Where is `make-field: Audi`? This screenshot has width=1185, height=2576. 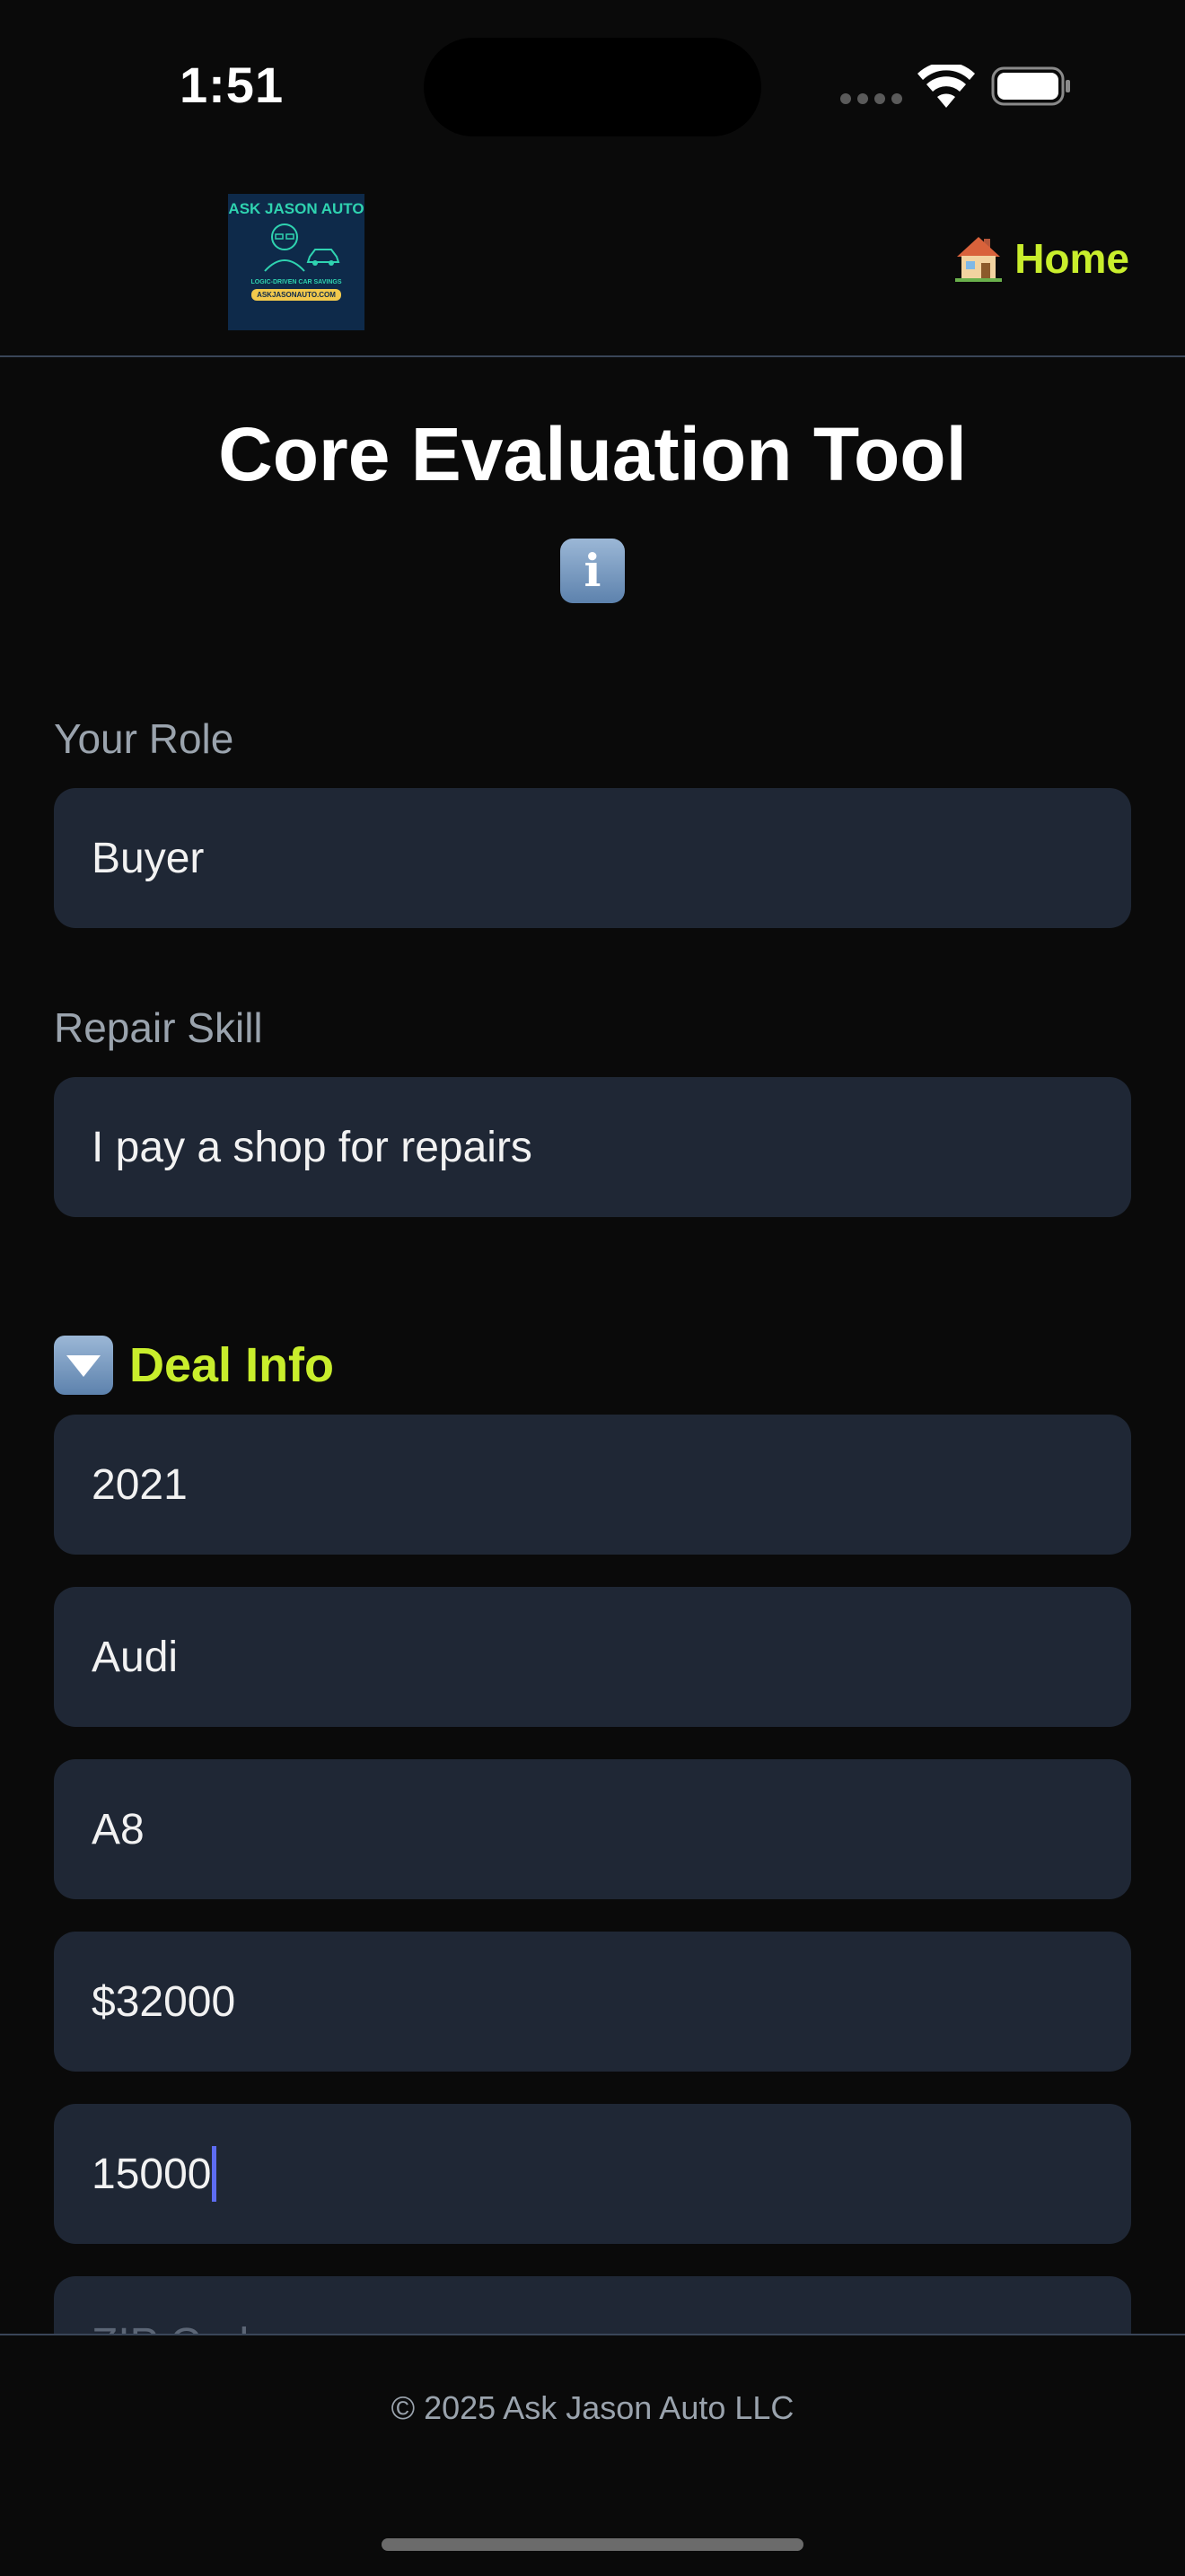 make-field: Audi is located at coordinates (592, 1657).